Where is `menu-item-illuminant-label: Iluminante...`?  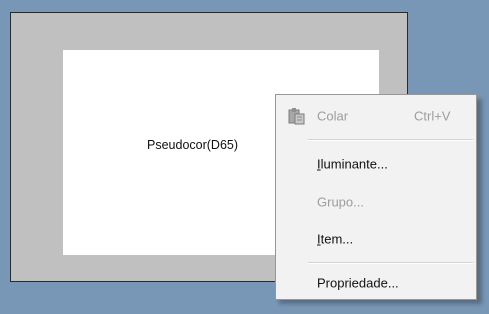
menu-item-illuminant-label: Iluminante... is located at coordinates (352, 164).